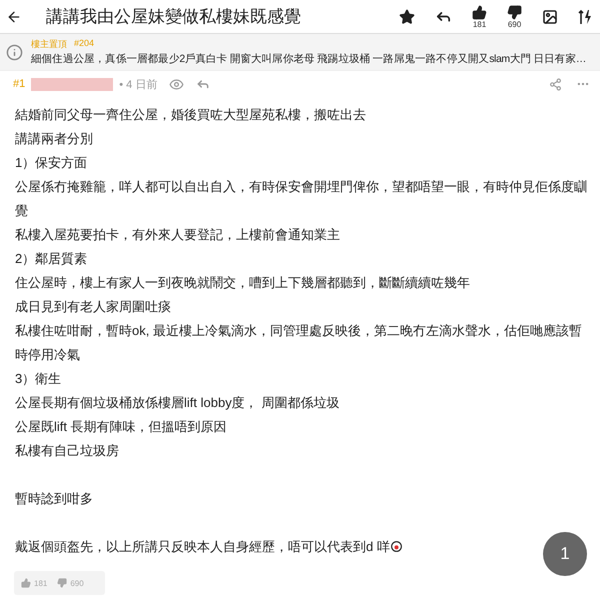 The width and height of the screenshot is (600, 598). Describe the element at coordinates (19, 84) in the screenshot. I see `floor-number: #1` at that location.